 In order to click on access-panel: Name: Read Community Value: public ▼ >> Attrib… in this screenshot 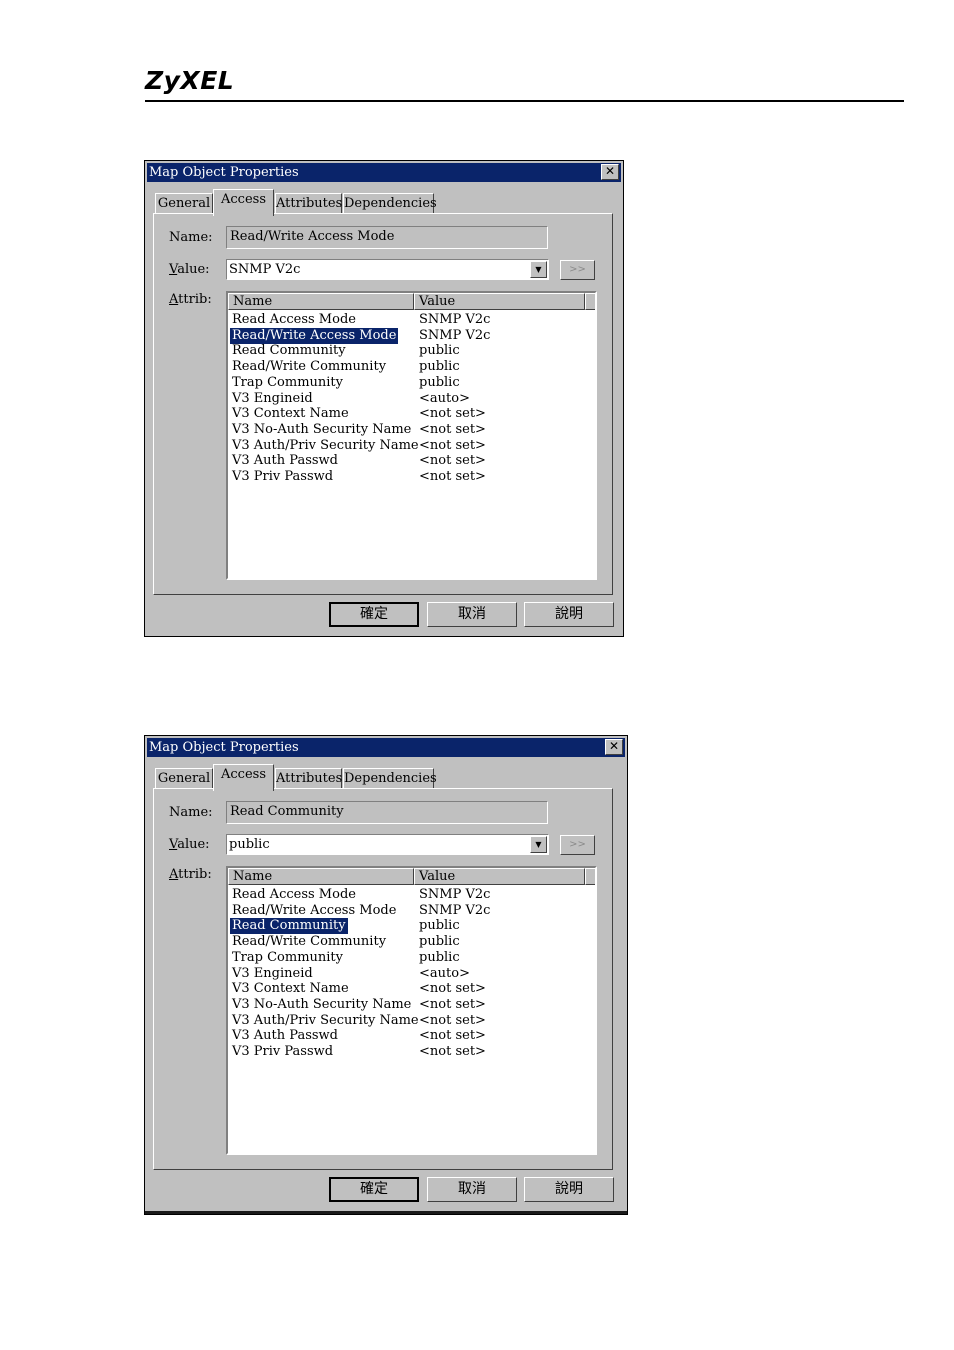, I will do `click(383, 979)`.